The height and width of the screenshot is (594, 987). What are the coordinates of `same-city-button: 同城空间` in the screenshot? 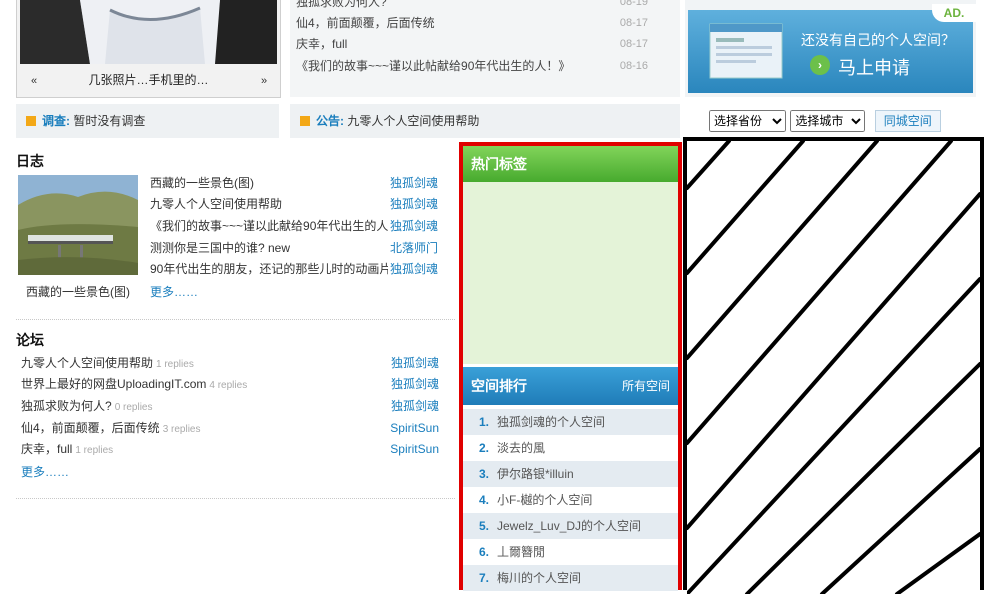 It's located at (907, 121).